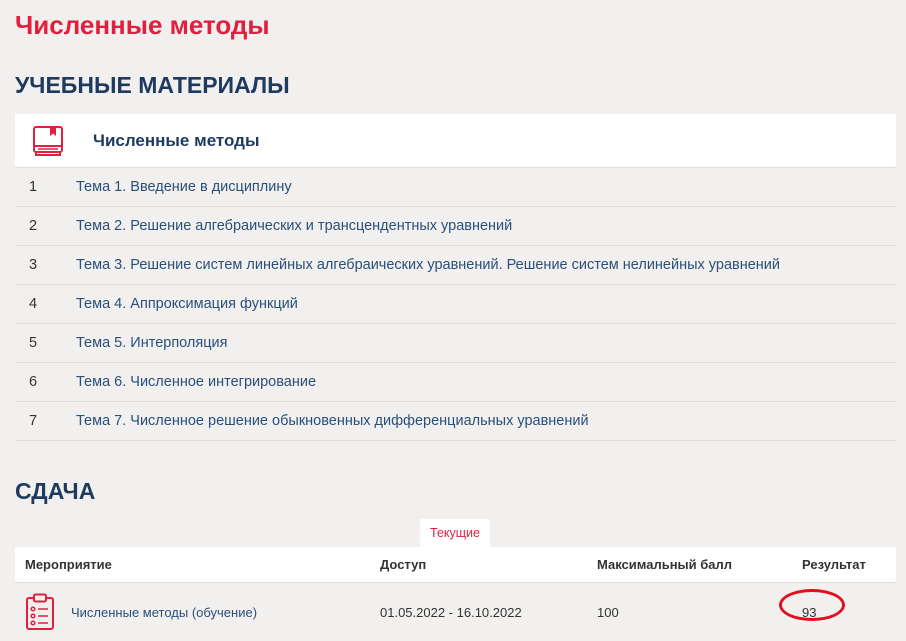 The height and width of the screenshot is (641, 906). I want to click on materials-section-title: УЧЕБНЫЕ МАТЕРИАЛЫ, so click(152, 85).